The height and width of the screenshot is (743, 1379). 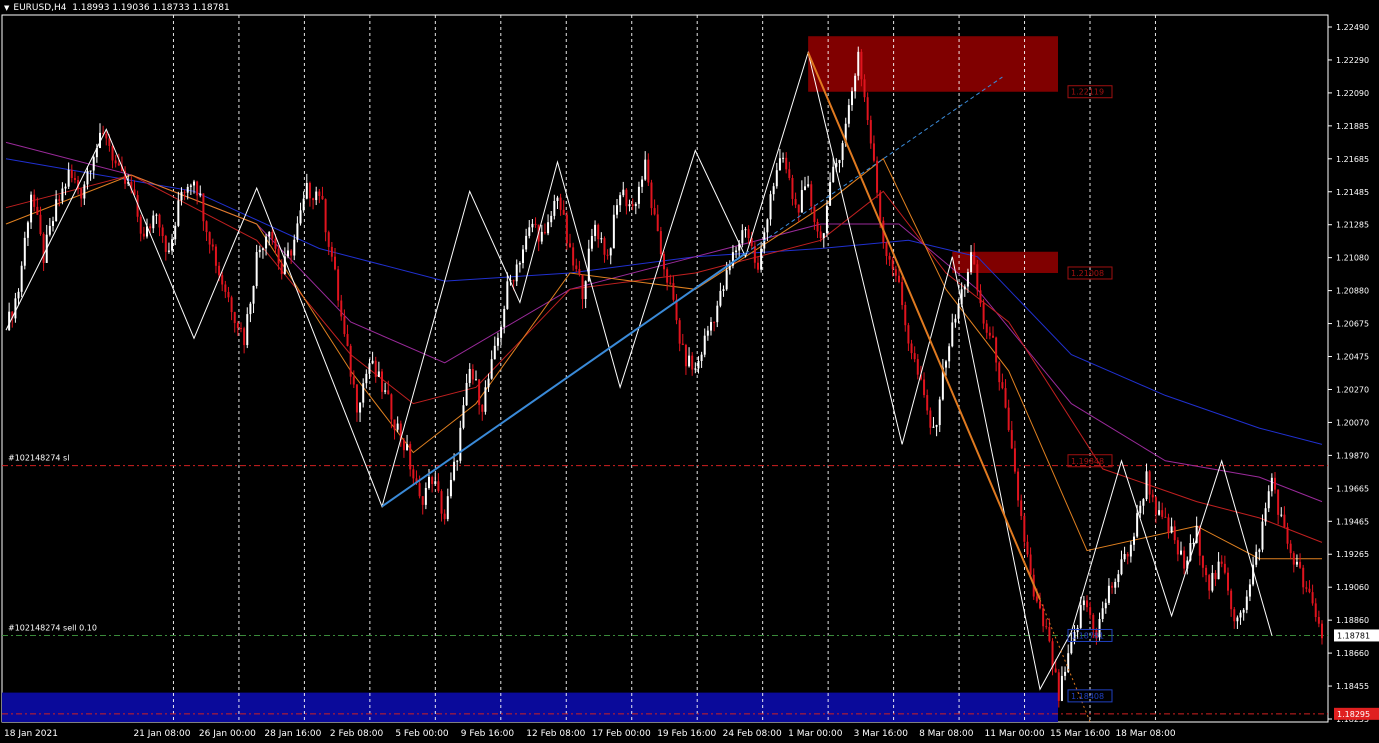 I want to click on x-tick-label: 17 Feb 00:00, so click(x=621, y=734).